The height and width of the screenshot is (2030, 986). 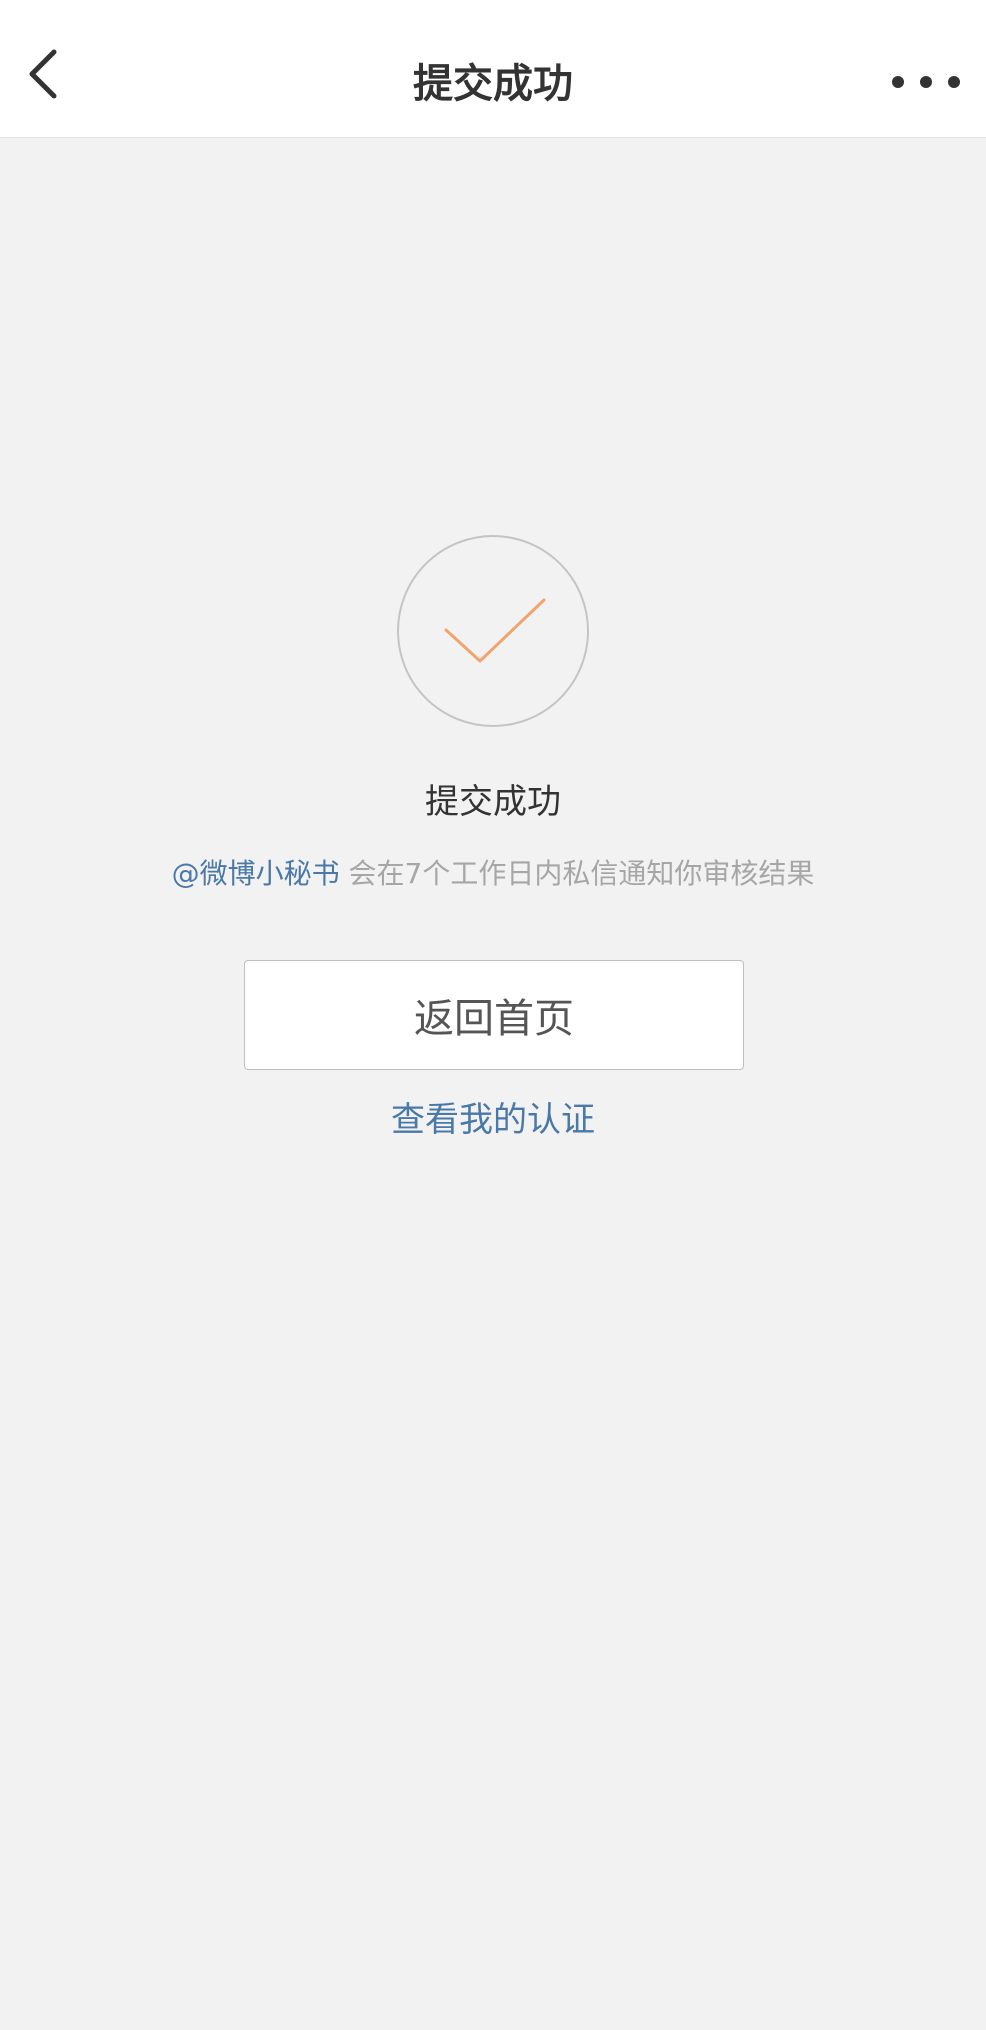 I want to click on return-home-button: 返回首页, so click(x=494, y=1015).